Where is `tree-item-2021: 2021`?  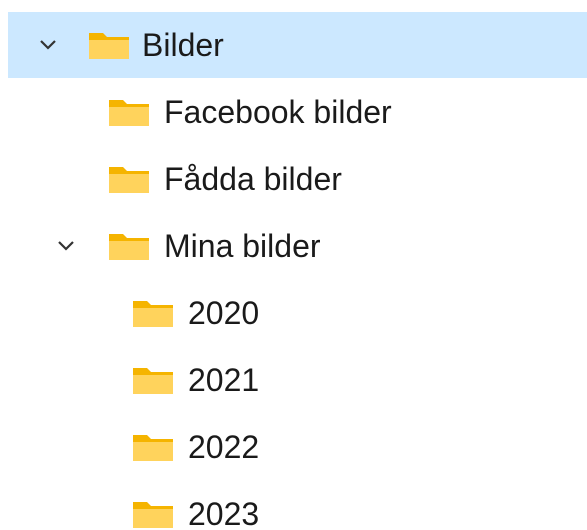 tree-item-2021: 2021 is located at coordinates (293, 380).